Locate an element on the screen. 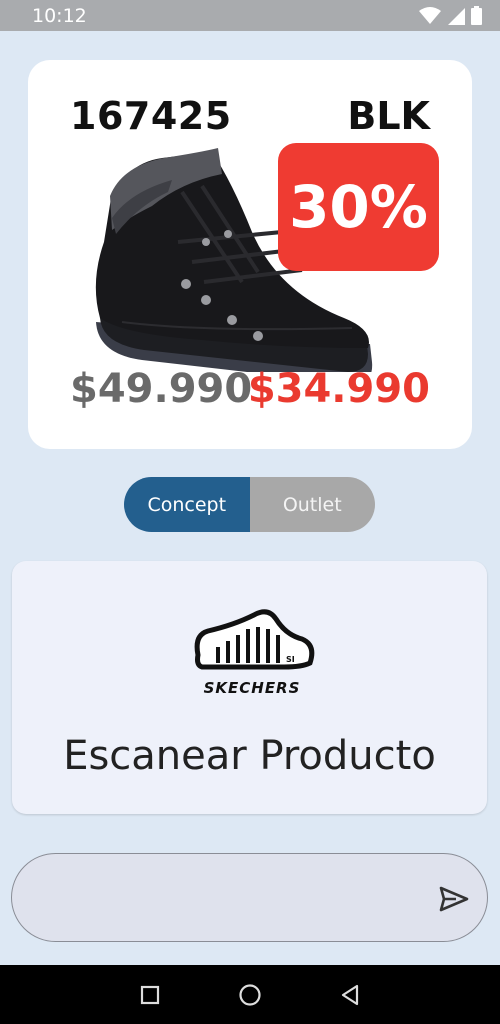  recents-button is located at coordinates (150, 995).